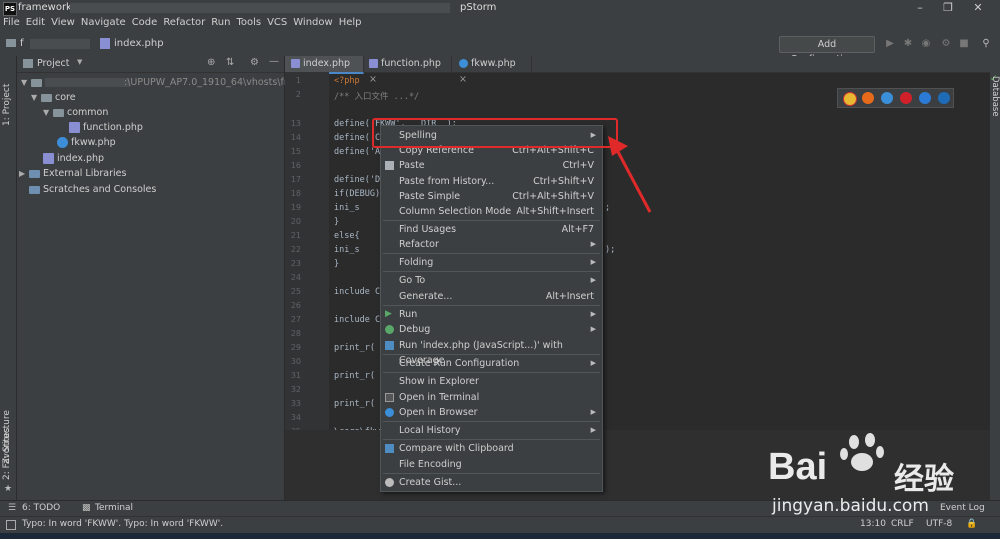 The width and height of the screenshot is (1000, 539). Describe the element at coordinates (491, 448) in the screenshot. I see `menu-item-compare-clipboard: Compare with Clipboard` at that location.